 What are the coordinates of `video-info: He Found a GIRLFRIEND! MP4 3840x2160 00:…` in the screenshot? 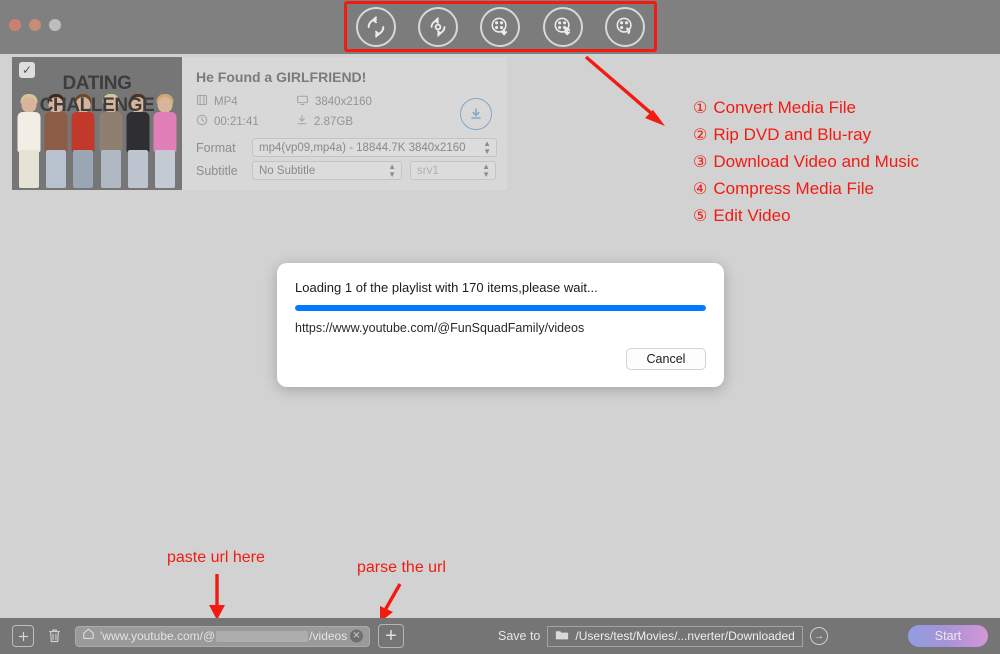 It's located at (344, 123).